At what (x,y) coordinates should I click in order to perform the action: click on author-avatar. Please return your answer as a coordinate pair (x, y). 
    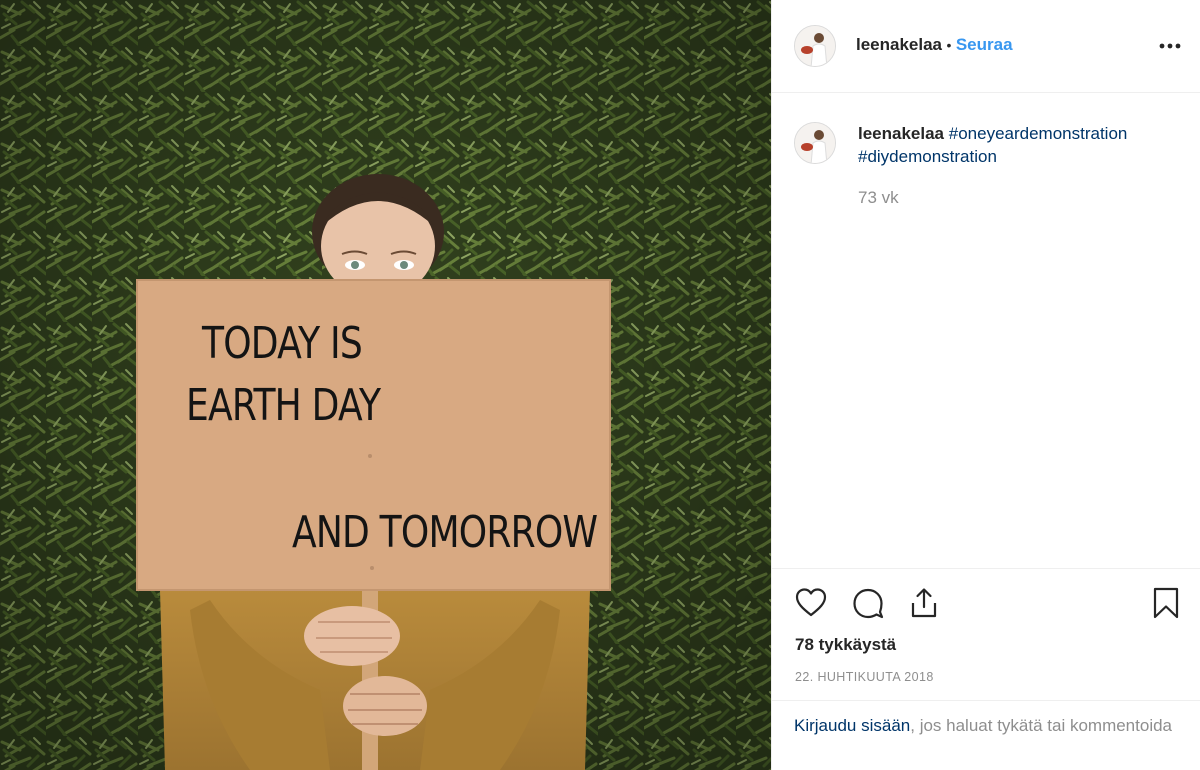
    Looking at the image, I should click on (815, 46).